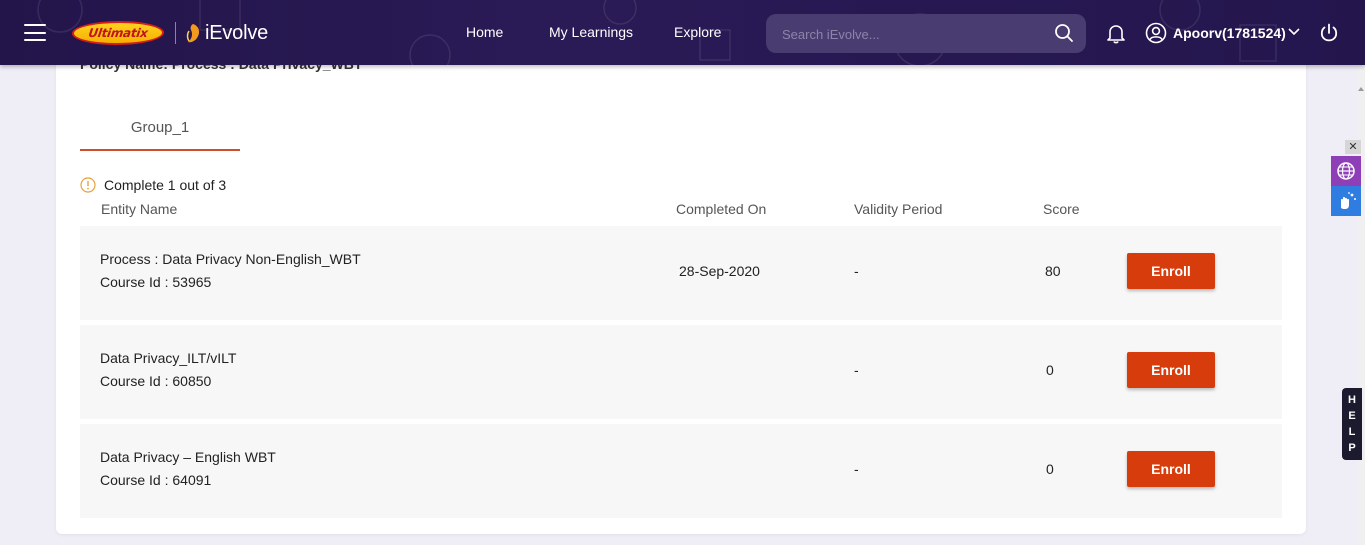  Describe the element at coordinates (175, 33) in the screenshot. I see `logo-divider` at that location.